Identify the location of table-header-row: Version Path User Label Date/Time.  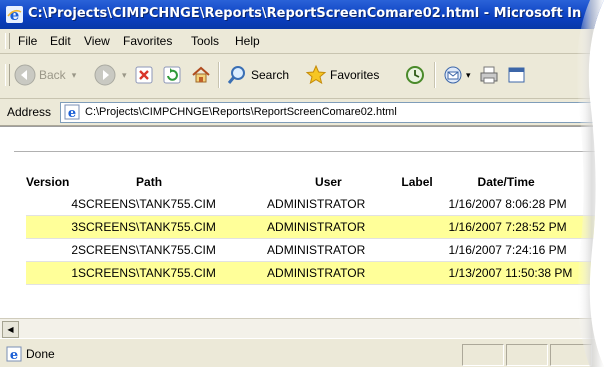
(319, 182).